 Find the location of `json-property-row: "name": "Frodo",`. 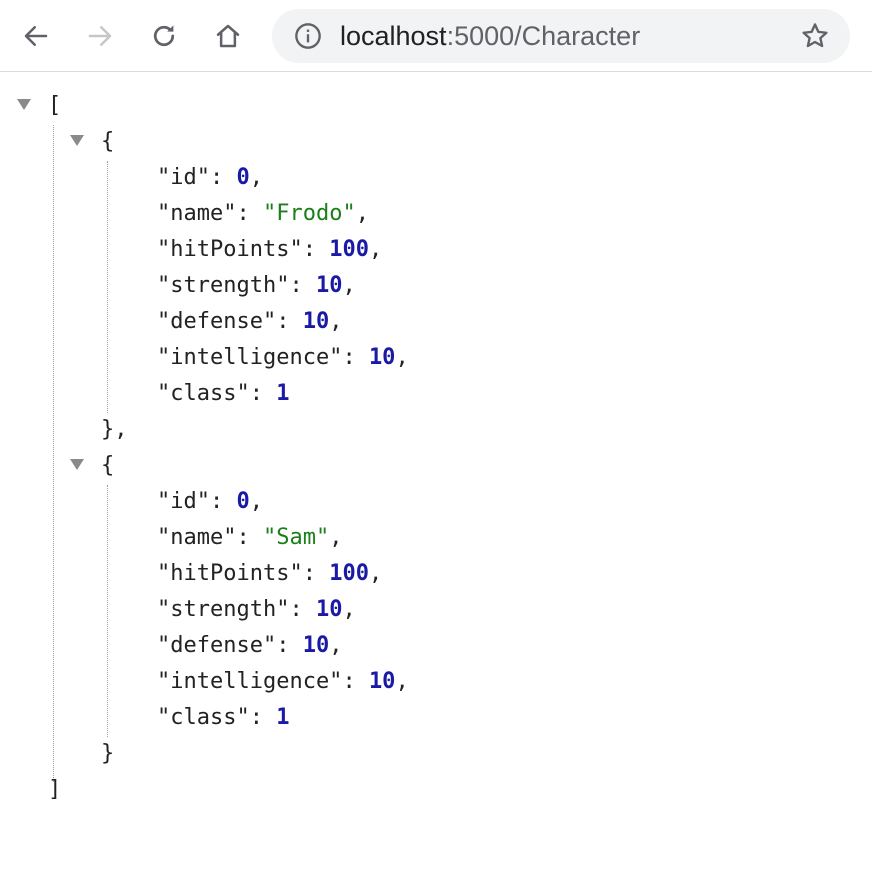

json-property-row: "name": "Frodo", is located at coordinates (263, 214).